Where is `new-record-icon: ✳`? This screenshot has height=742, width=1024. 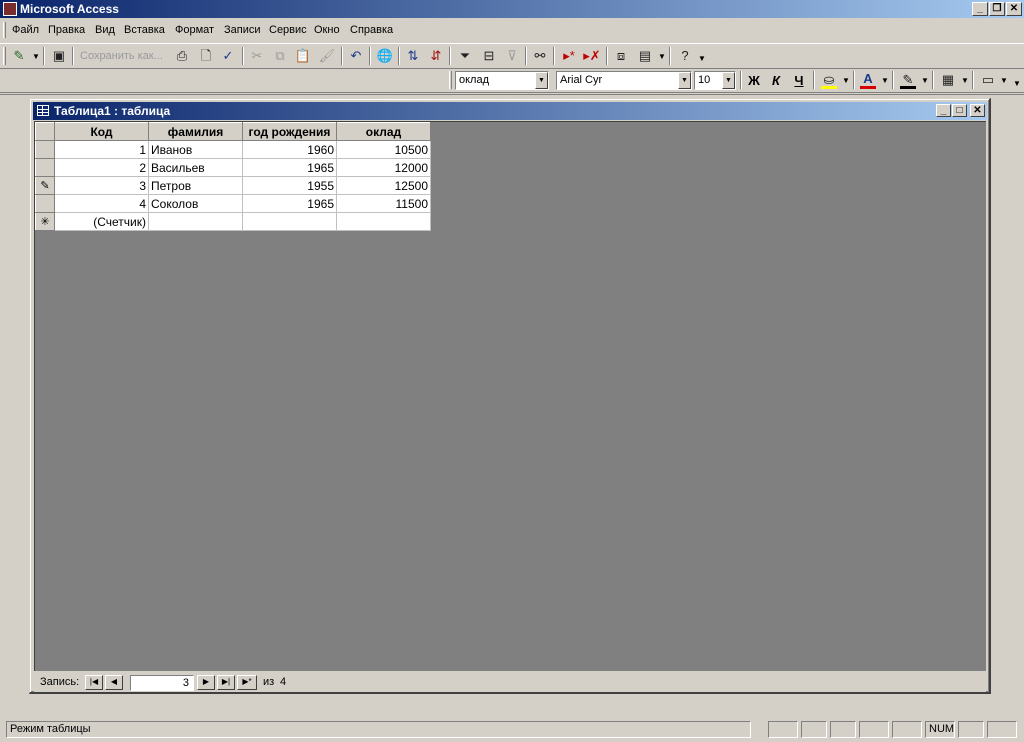 new-record-icon: ✳ is located at coordinates (45, 221).